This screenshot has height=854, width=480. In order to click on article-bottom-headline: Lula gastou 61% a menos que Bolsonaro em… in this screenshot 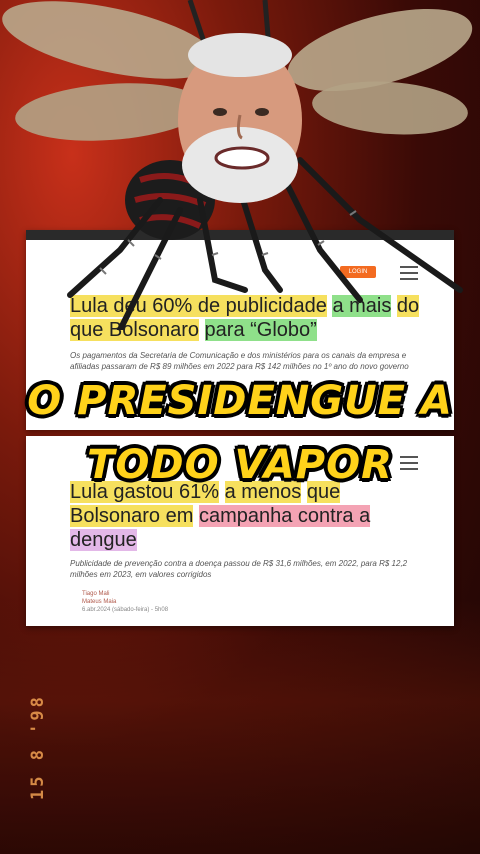, I will do `click(247, 516)`.